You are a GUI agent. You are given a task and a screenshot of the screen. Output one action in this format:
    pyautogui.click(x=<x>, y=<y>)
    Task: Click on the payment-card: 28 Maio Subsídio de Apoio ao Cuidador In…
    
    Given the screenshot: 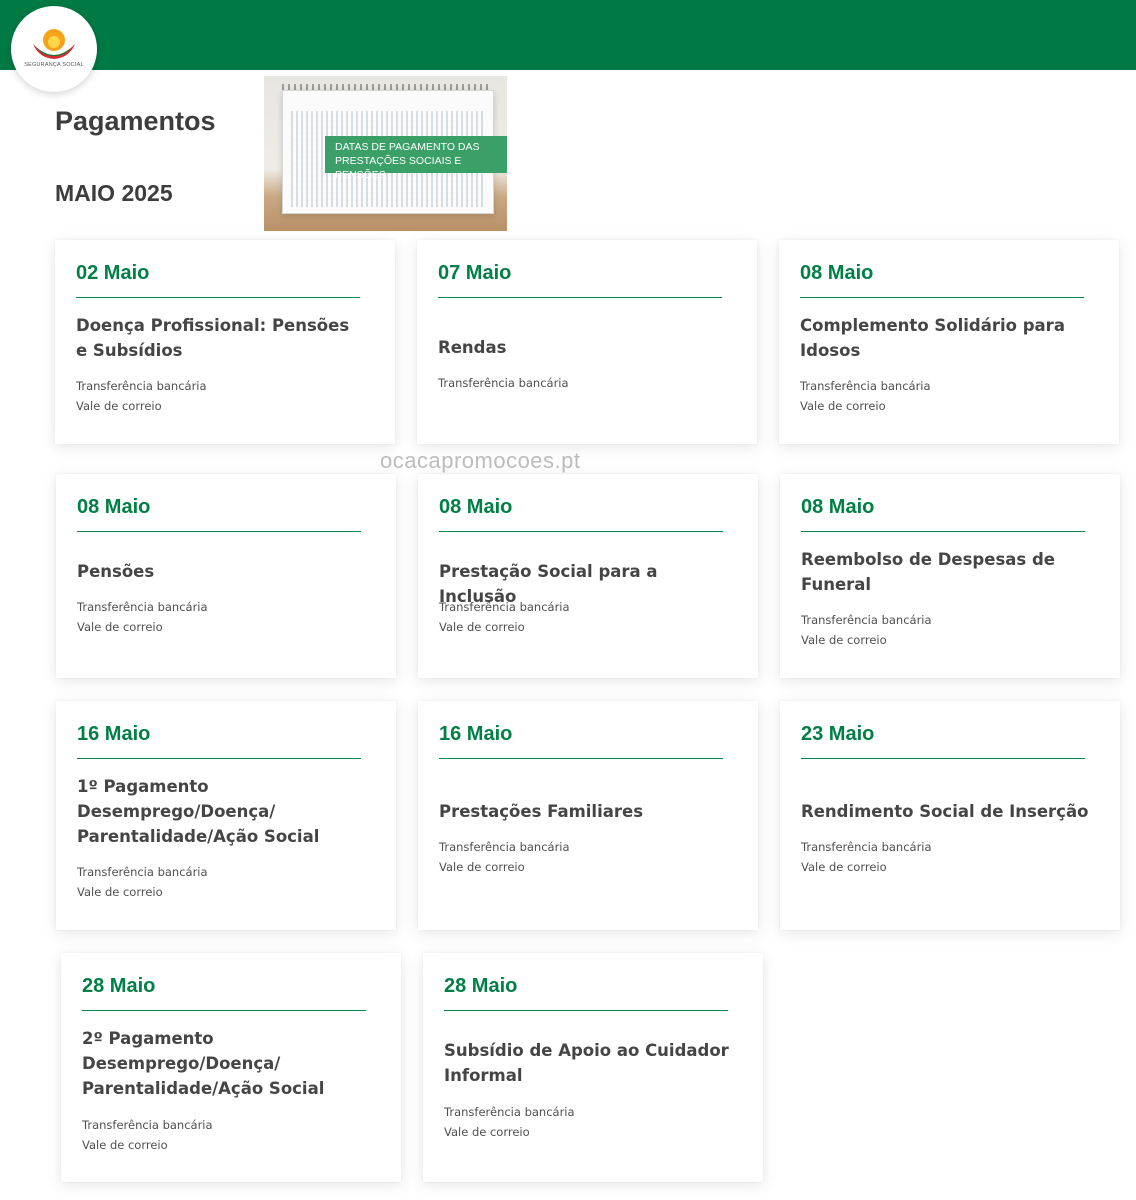 What is the action you would take?
    pyautogui.click(x=593, y=1067)
    